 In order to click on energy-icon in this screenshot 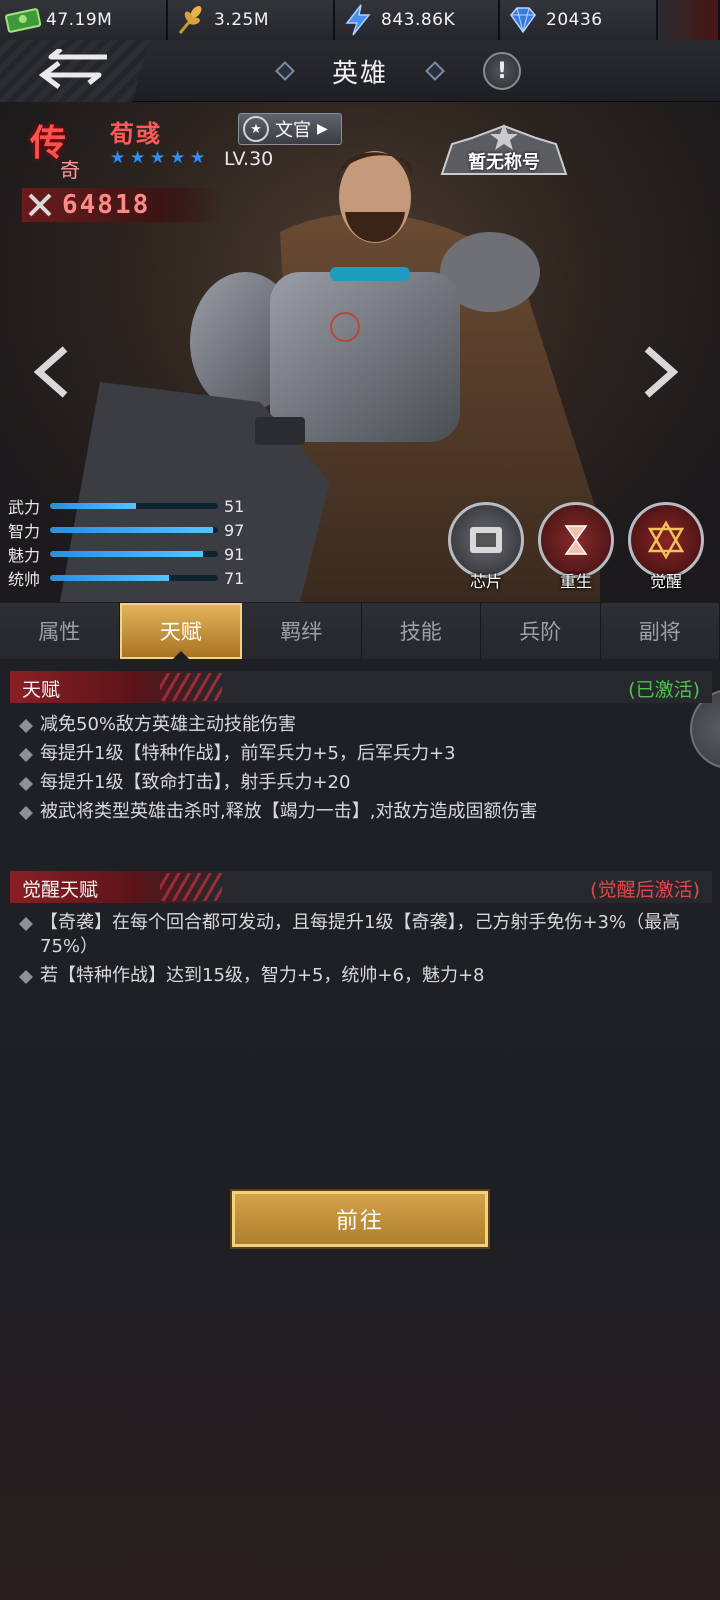, I will do `click(358, 20)`.